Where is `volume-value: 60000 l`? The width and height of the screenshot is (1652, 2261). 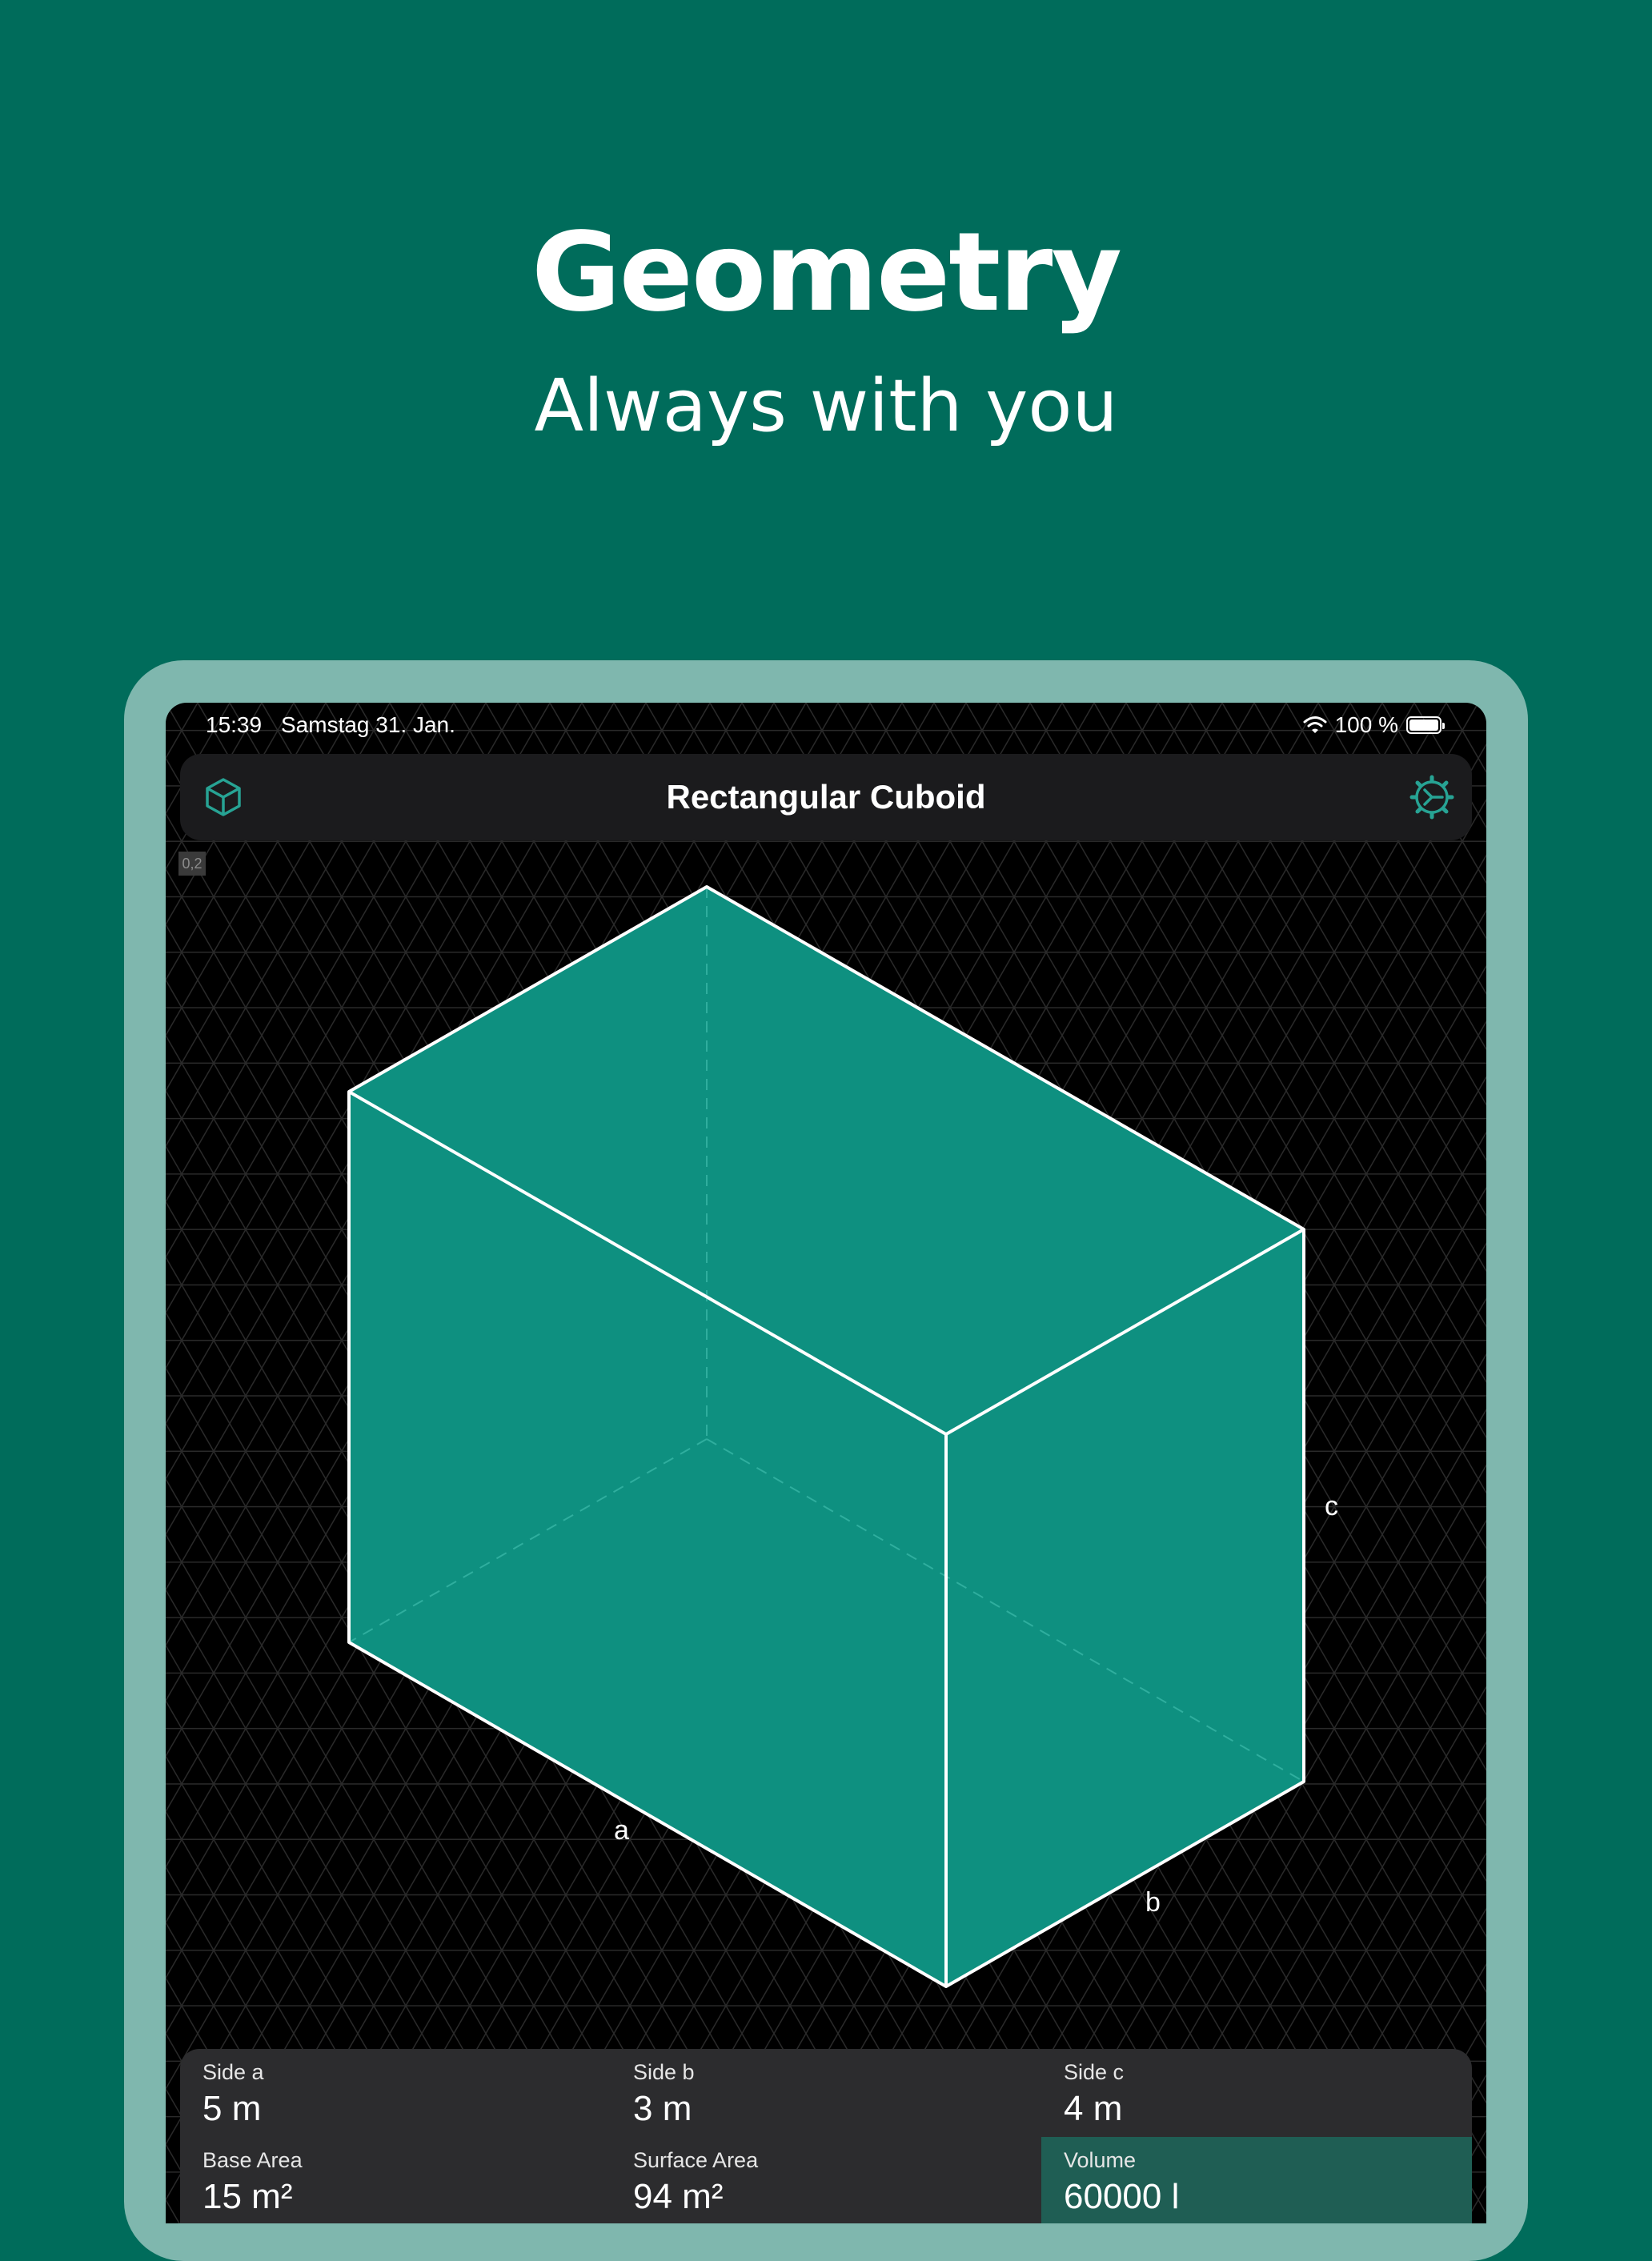
volume-value: 60000 l is located at coordinates (1122, 2196).